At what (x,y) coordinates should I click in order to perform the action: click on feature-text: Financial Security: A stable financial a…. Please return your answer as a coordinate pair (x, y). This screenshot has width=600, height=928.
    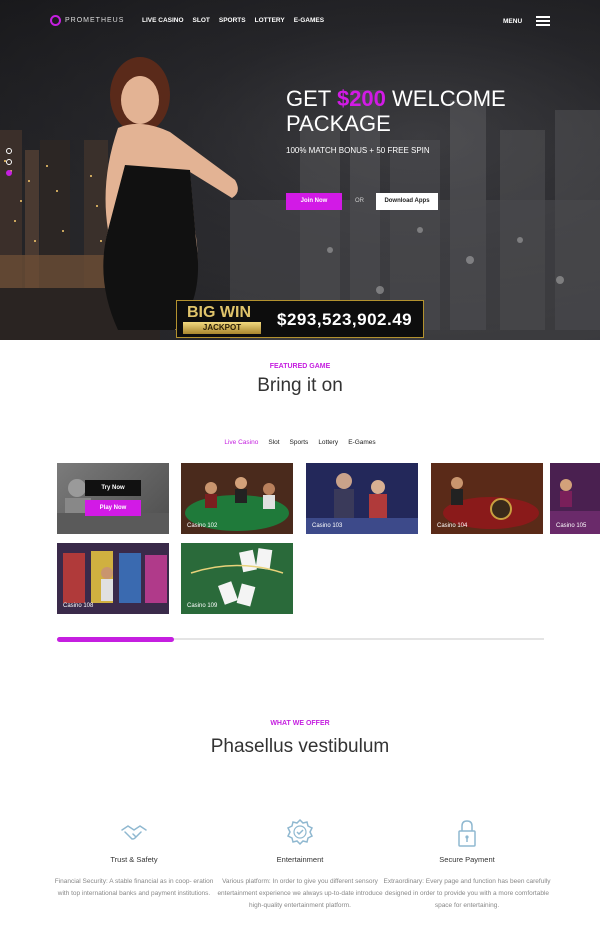
    Looking at the image, I should click on (134, 887).